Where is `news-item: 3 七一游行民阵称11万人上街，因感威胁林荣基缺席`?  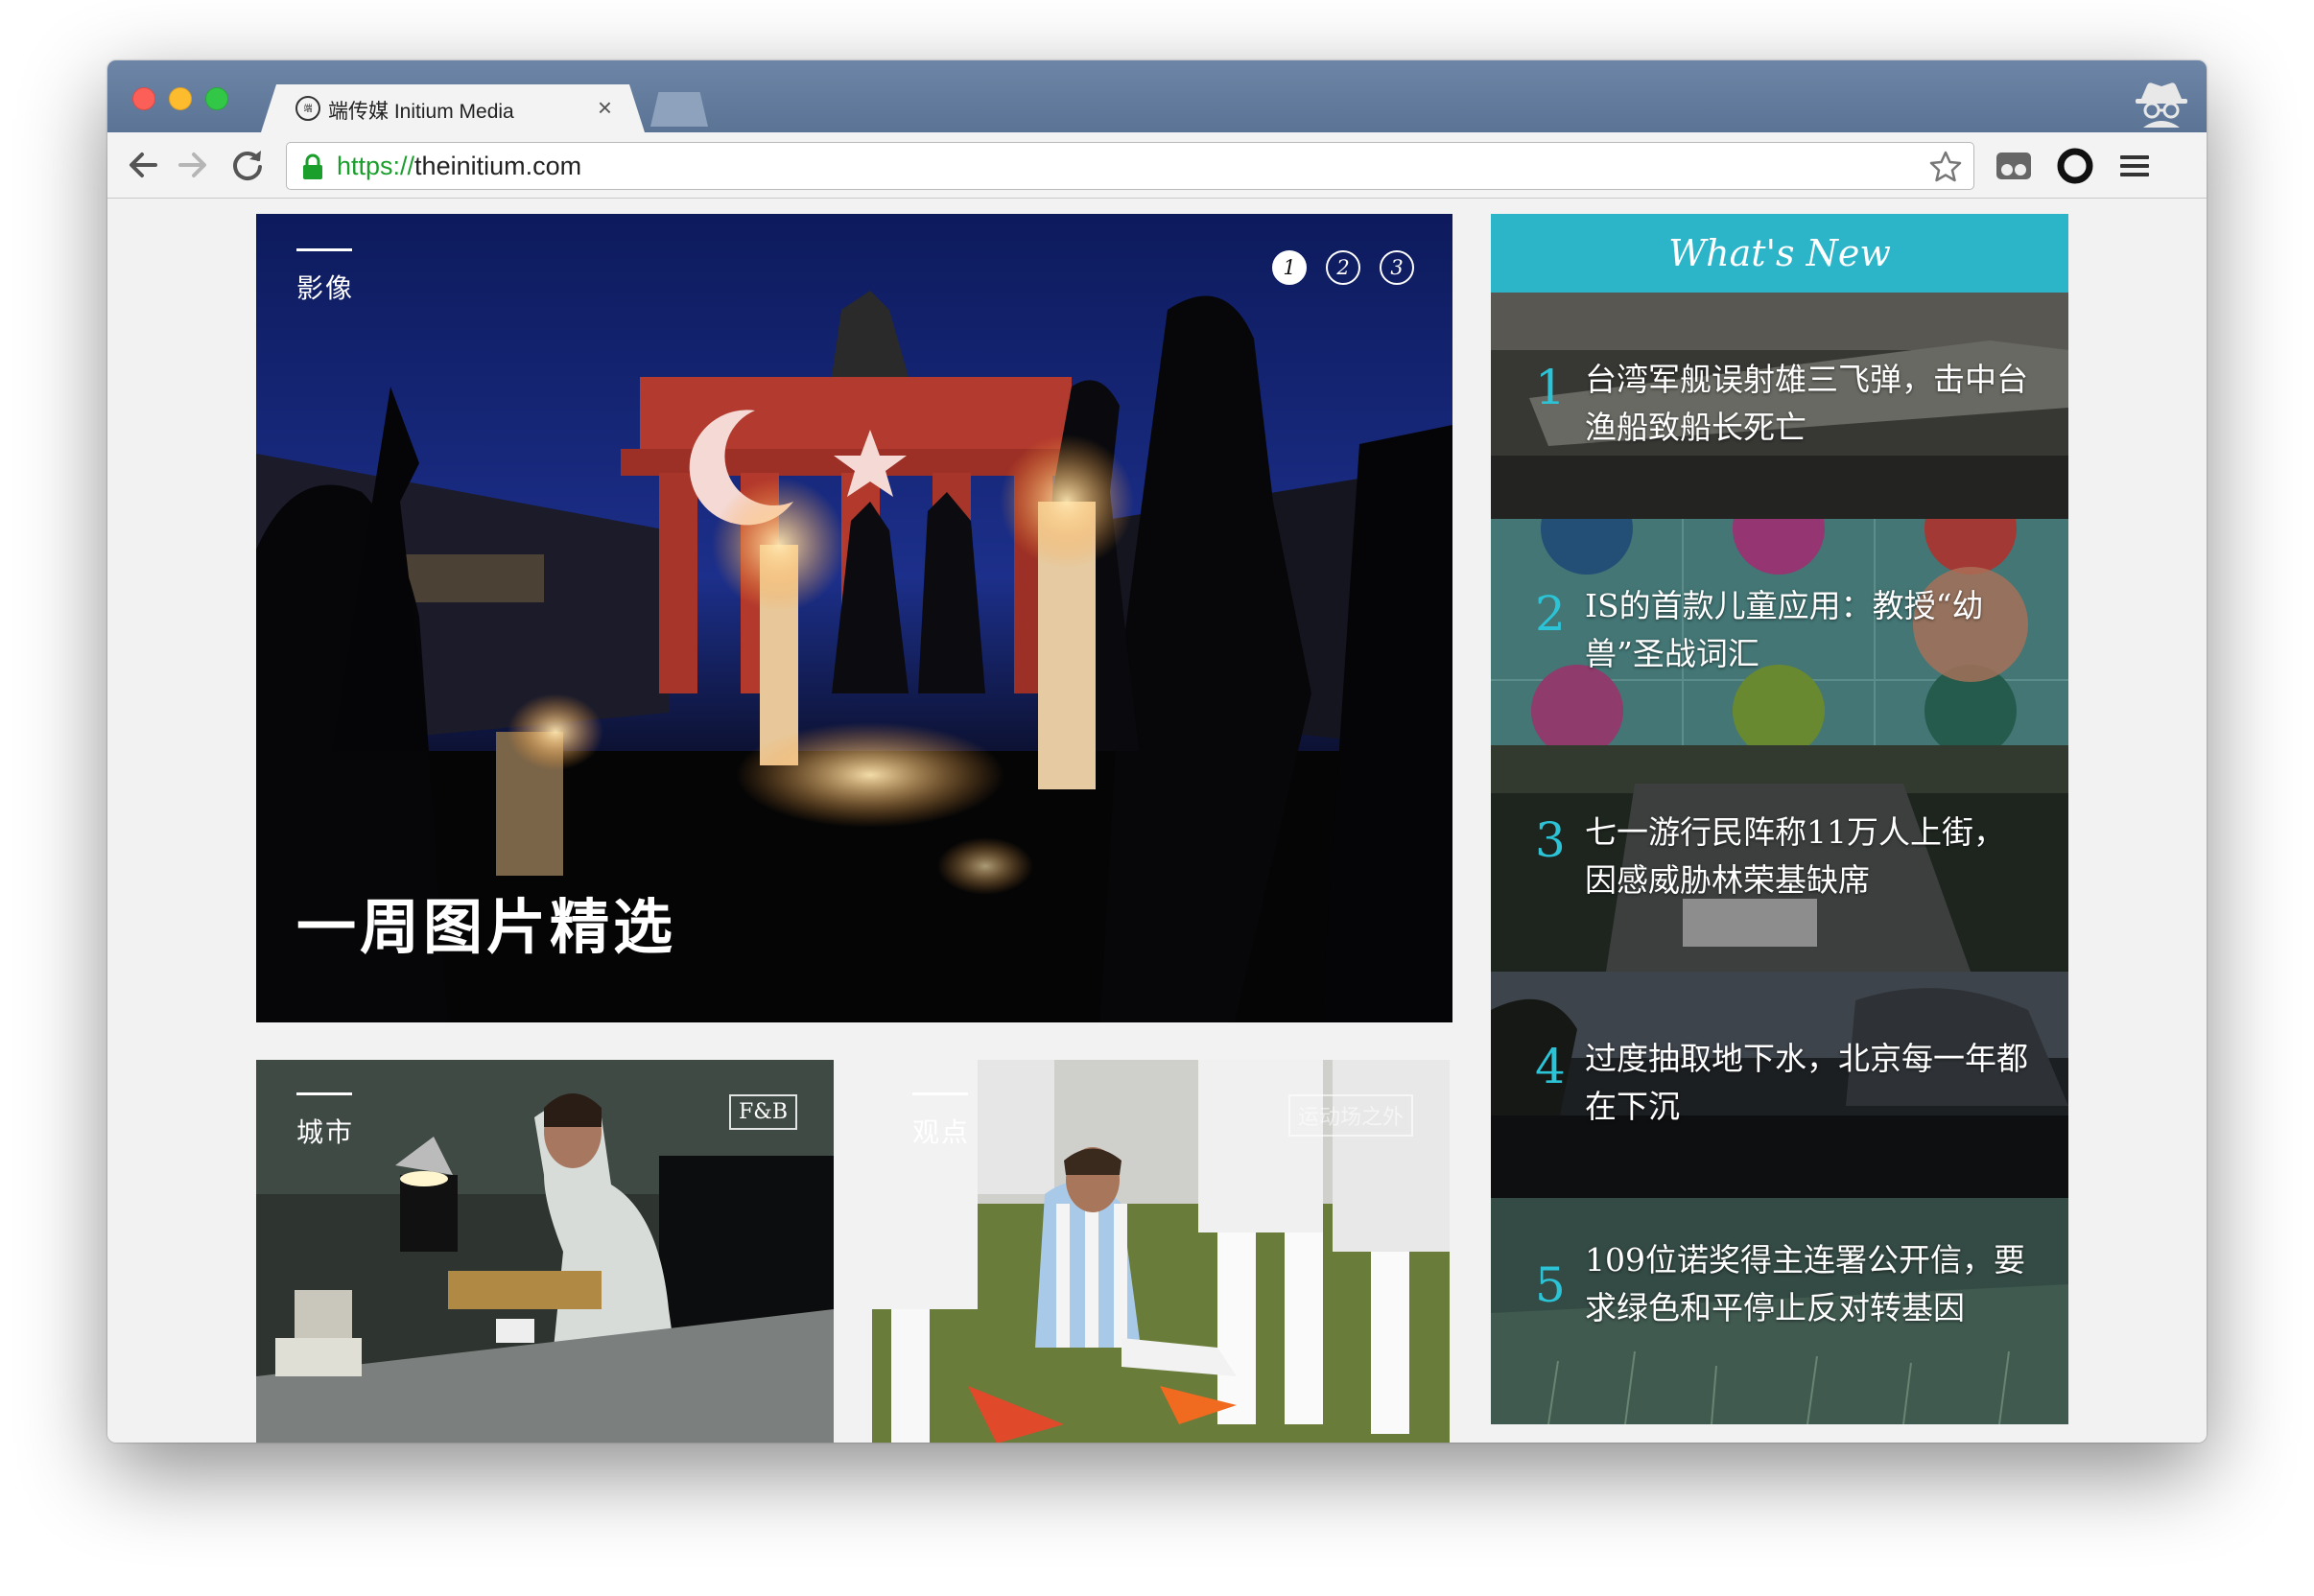
news-item: 3 七一游行民阵称11万人上街，因感威胁林荣基缺席 is located at coordinates (1779, 858).